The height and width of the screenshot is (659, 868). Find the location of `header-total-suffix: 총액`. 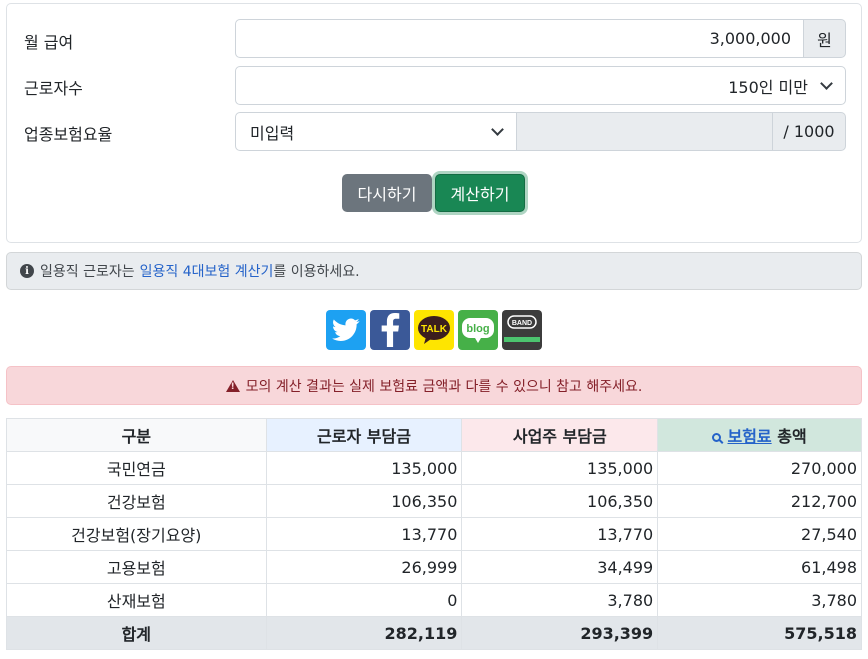

header-total-suffix: 총액 is located at coordinates (792, 436).